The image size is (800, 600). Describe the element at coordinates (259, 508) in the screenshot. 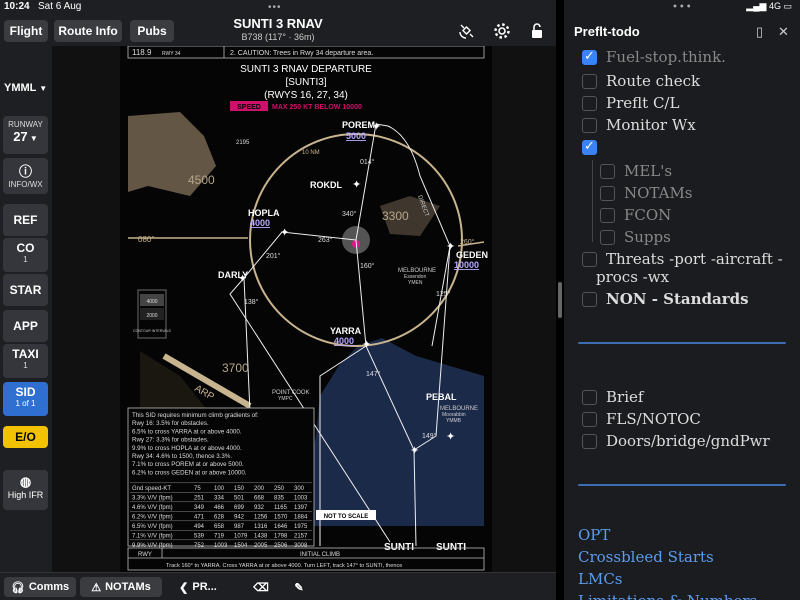

I see `table-cell: 932` at that location.